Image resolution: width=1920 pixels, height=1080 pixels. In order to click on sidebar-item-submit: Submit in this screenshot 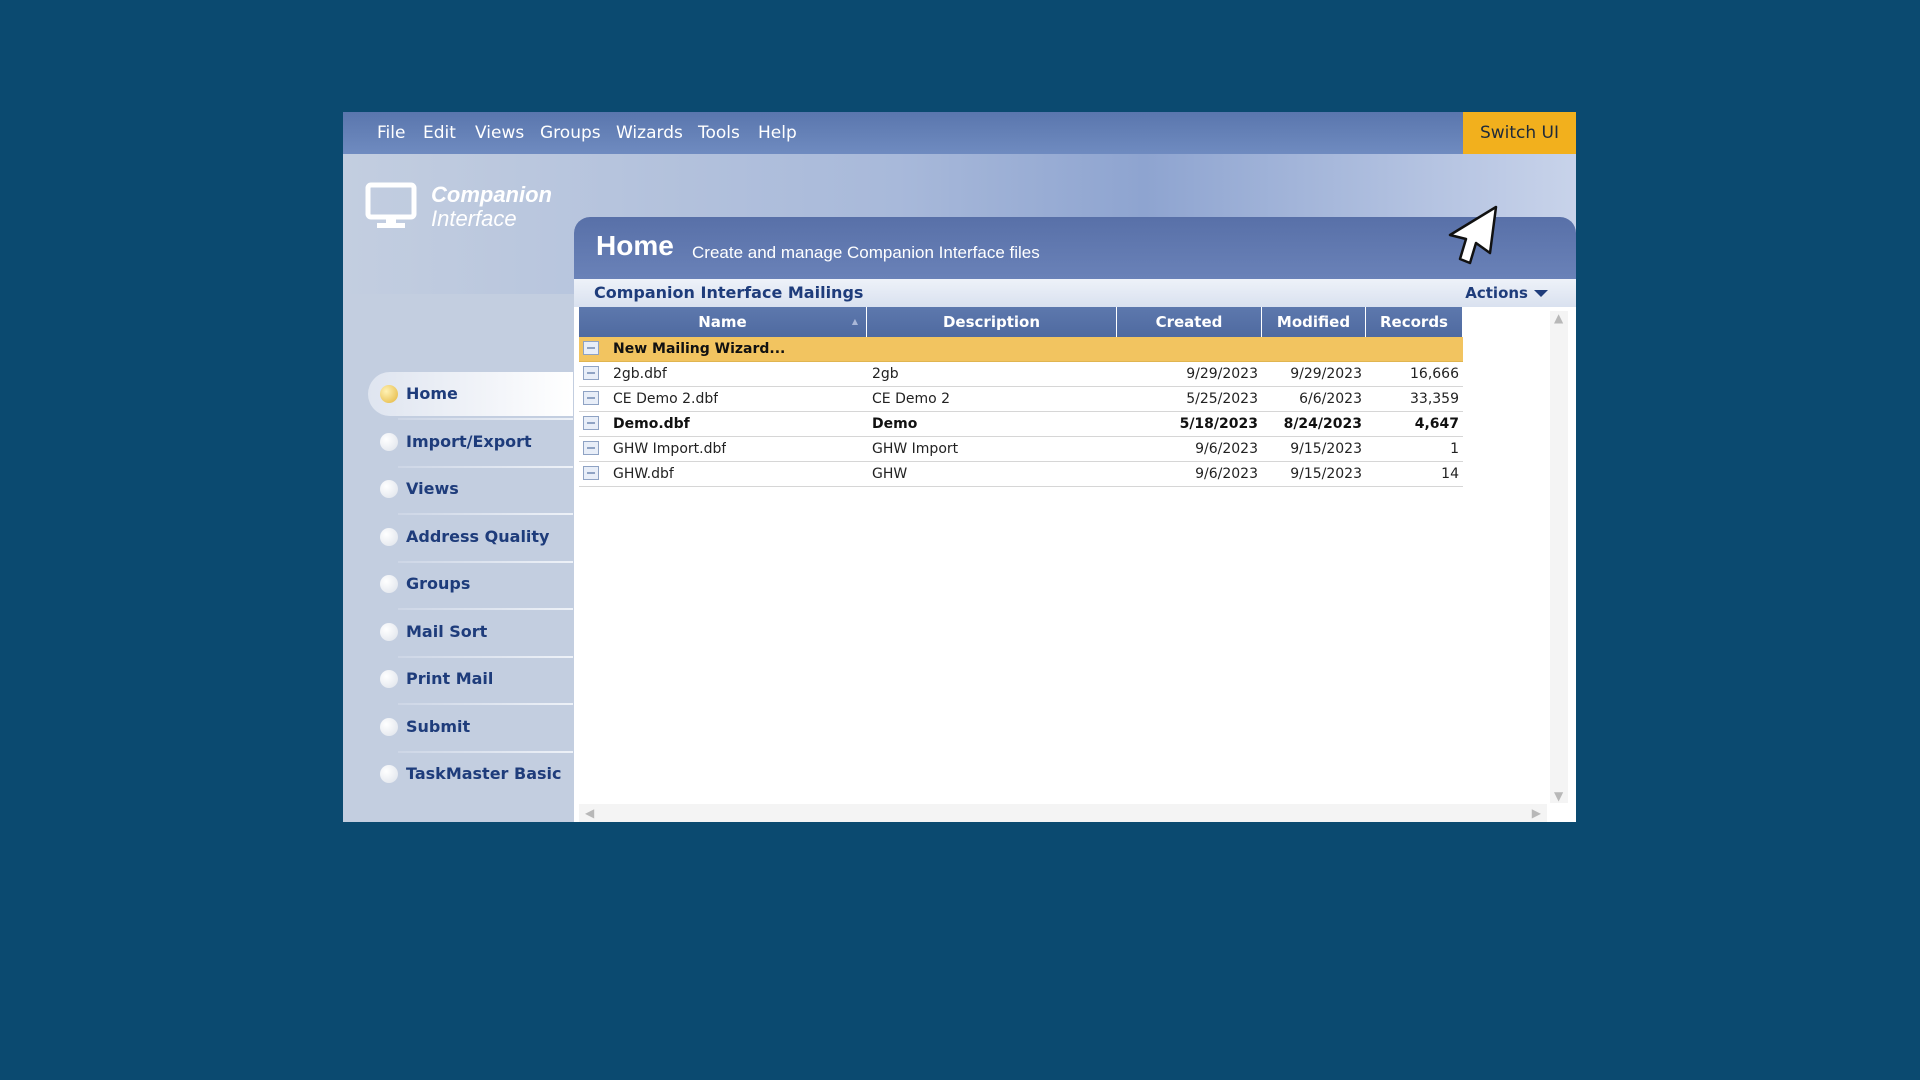, I will do `click(470, 727)`.